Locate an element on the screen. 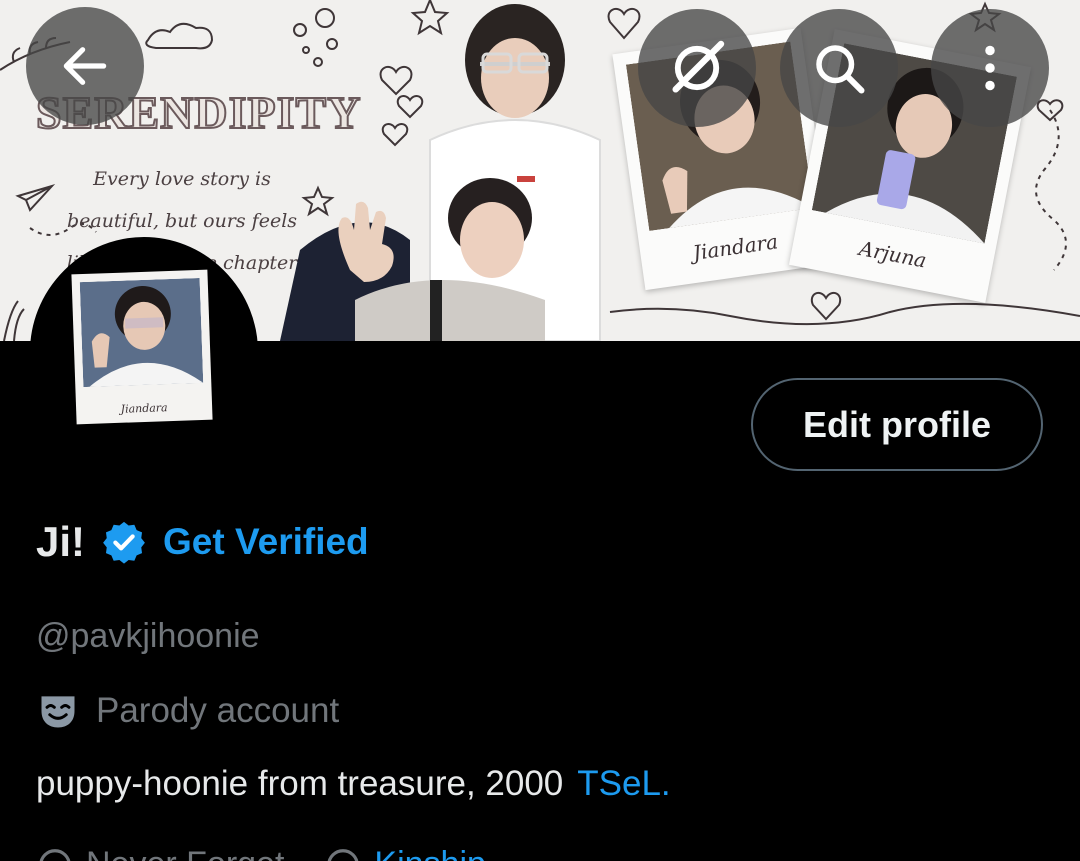  profile-meta-row: Never Forget Kinship is located at coordinates (261, 853).